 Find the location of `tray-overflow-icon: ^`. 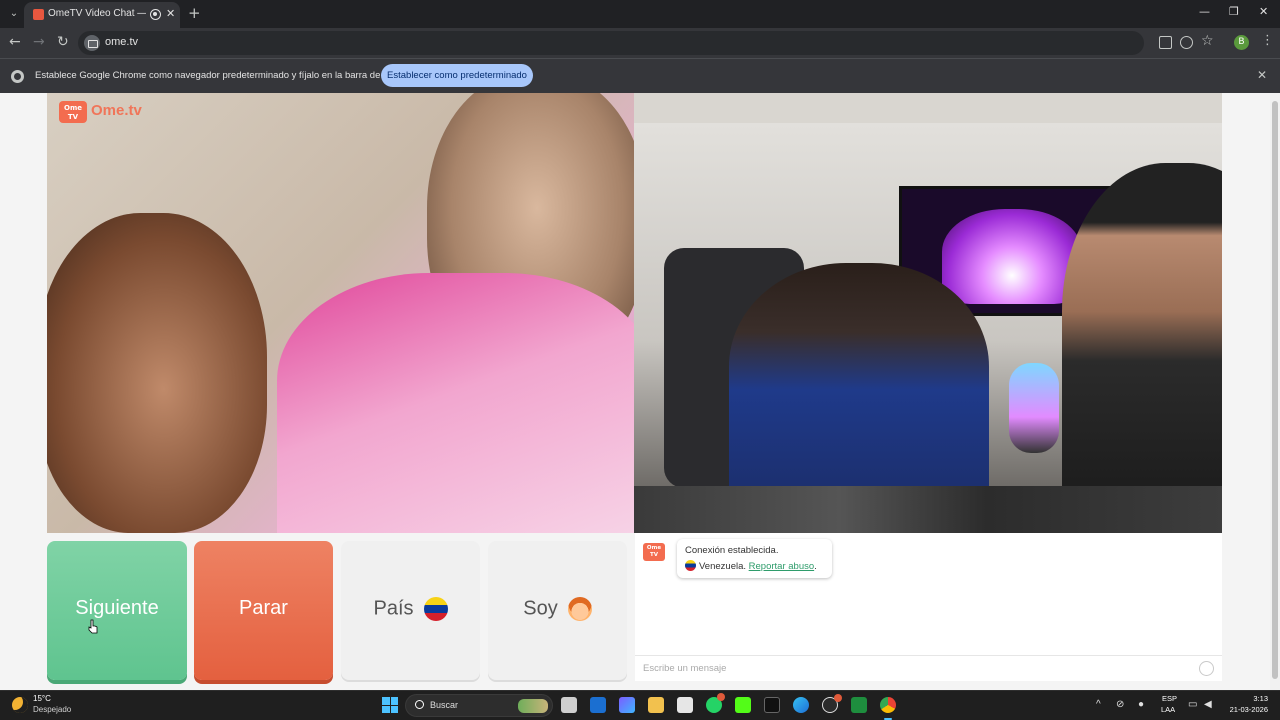

tray-overflow-icon: ^ is located at coordinates (1098, 704).